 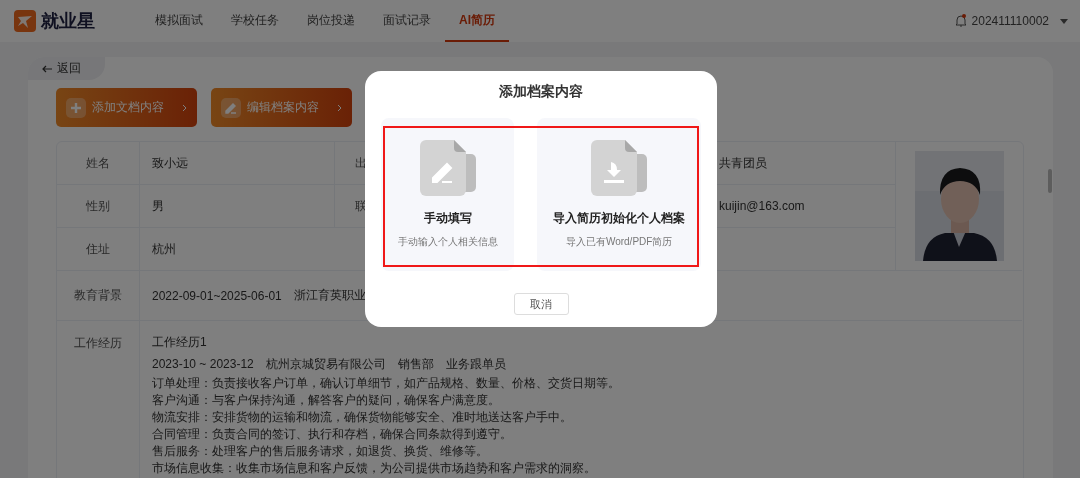 I want to click on nav-tab: AI简历, so click(x=477, y=21).